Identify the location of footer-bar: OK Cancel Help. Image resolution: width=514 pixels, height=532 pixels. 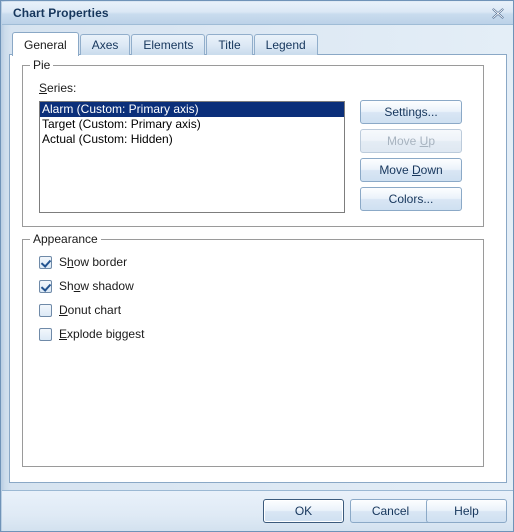
(257, 511).